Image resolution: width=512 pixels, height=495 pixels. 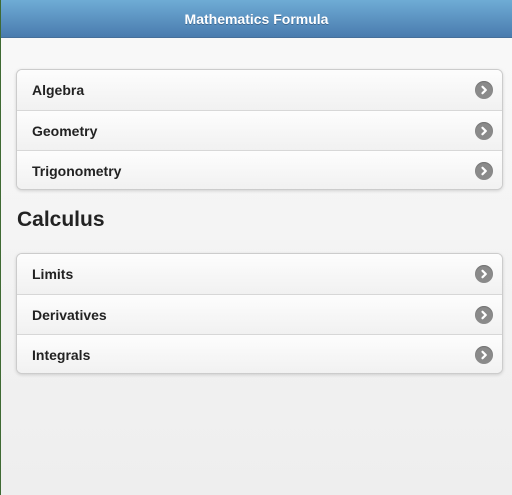 I want to click on list-item-integrals: Integrals, so click(x=259, y=353).